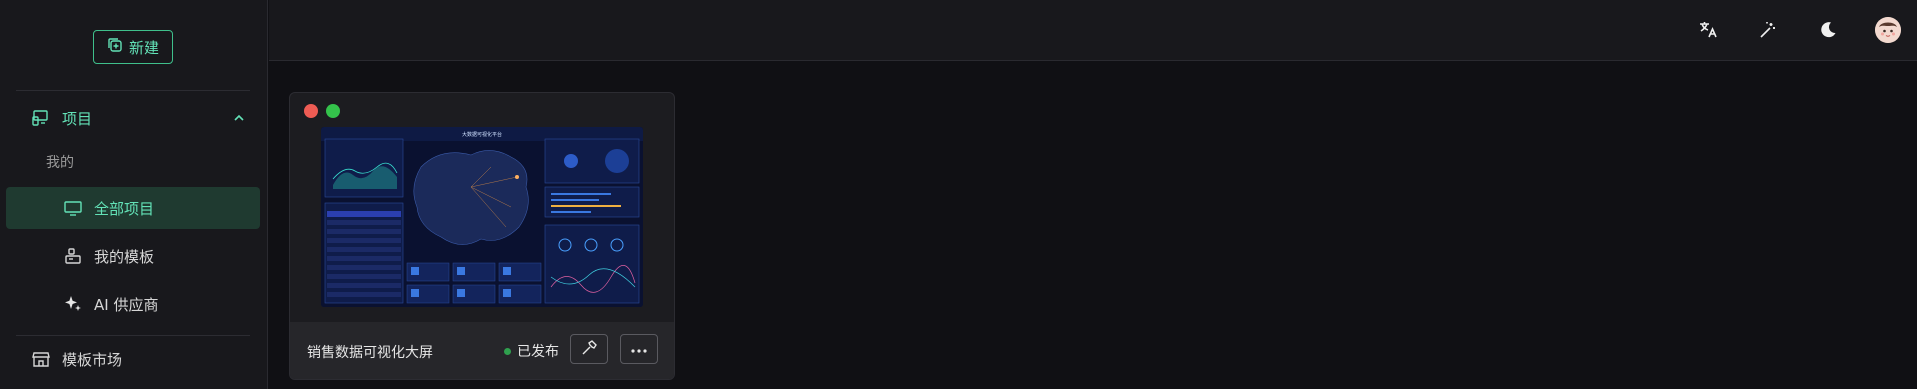 The image size is (1917, 389). I want to click on new-button-label: 新建, so click(143, 48).